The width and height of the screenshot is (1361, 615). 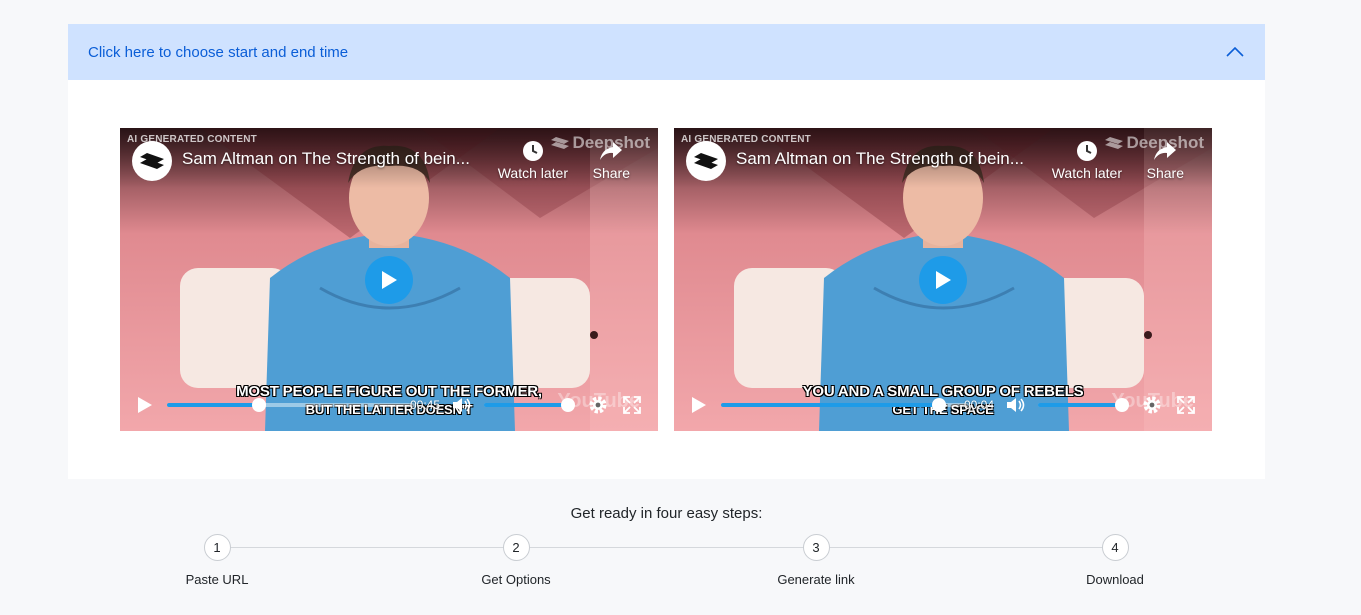 What do you see at coordinates (423, 405) in the screenshot?
I see `time-remaining: -00:45` at bounding box center [423, 405].